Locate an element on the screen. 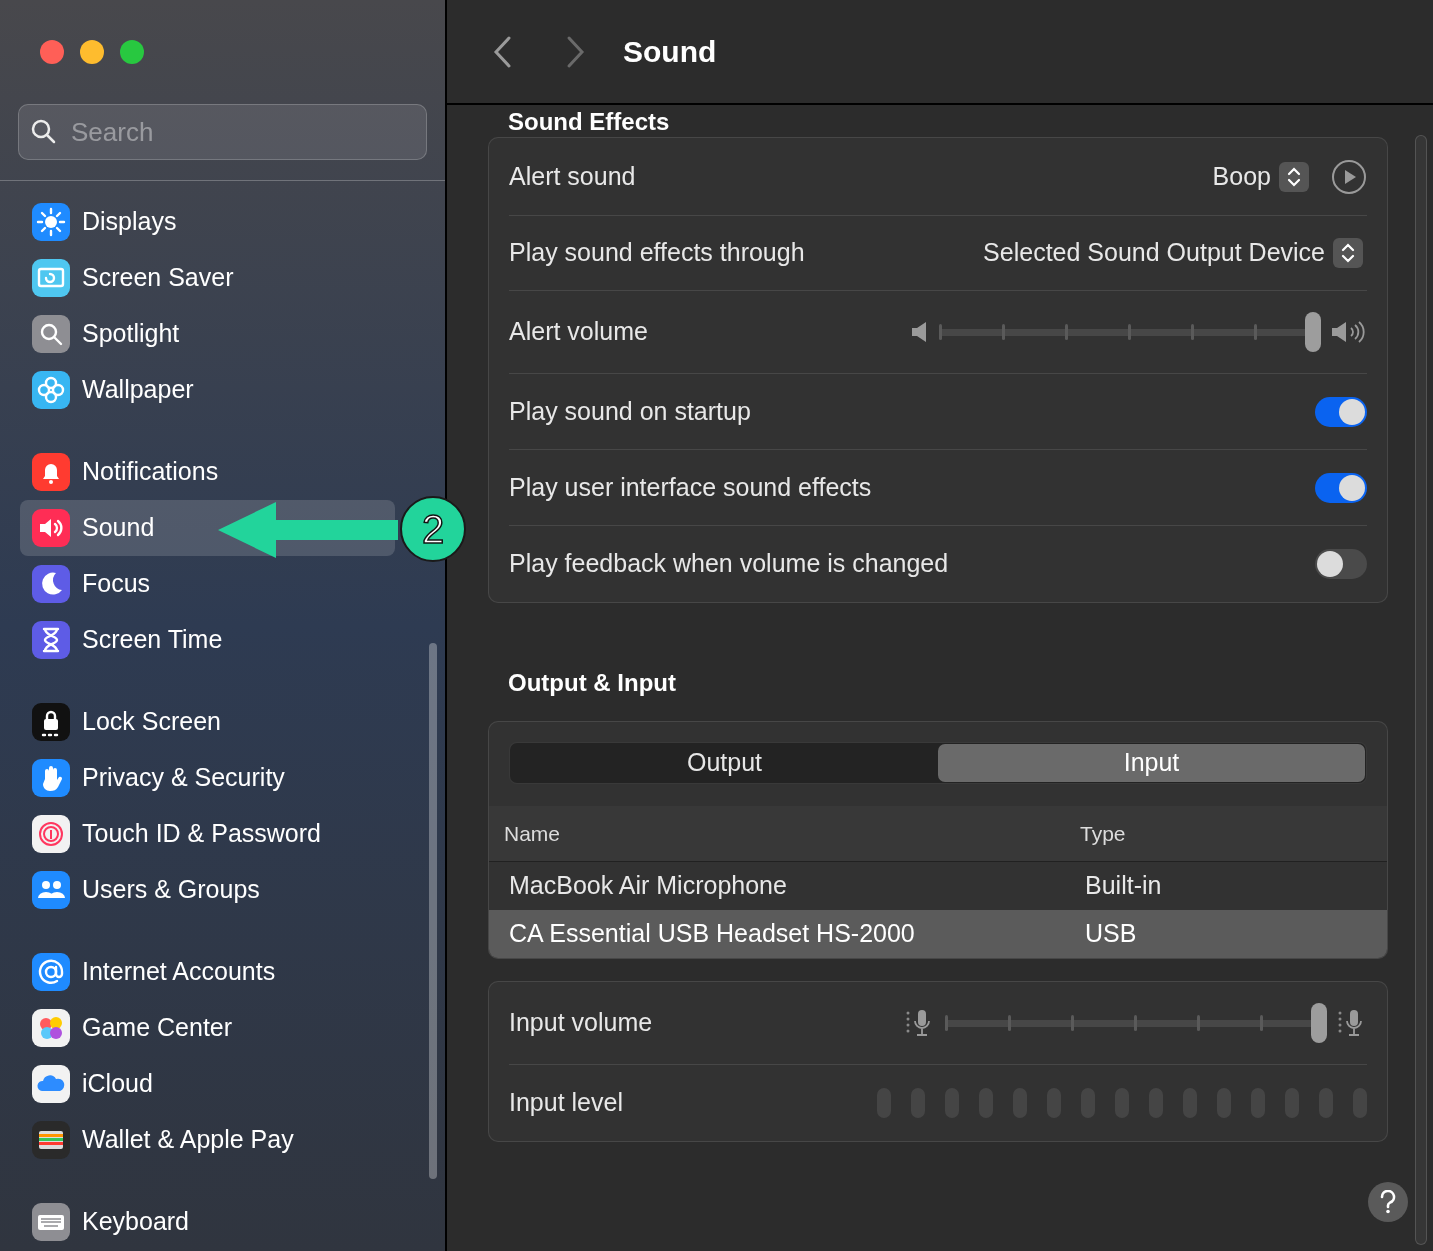  sidebar-item: Wallpaper is located at coordinates (207, 390).